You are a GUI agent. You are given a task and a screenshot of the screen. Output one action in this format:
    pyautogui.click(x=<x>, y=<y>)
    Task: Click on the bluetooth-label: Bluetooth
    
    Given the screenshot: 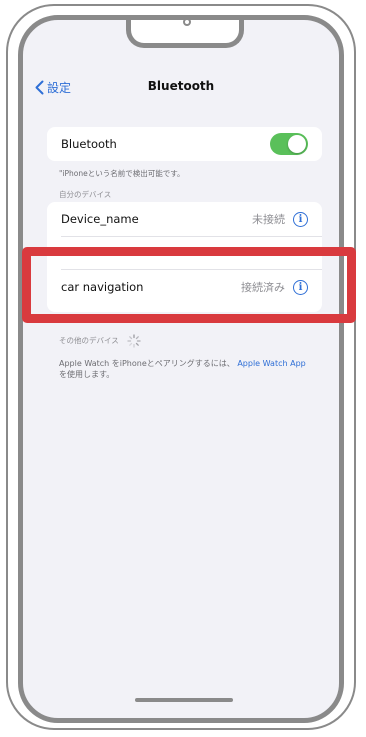 What is the action you would take?
    pyautogui.click(x=89, y=144)
    